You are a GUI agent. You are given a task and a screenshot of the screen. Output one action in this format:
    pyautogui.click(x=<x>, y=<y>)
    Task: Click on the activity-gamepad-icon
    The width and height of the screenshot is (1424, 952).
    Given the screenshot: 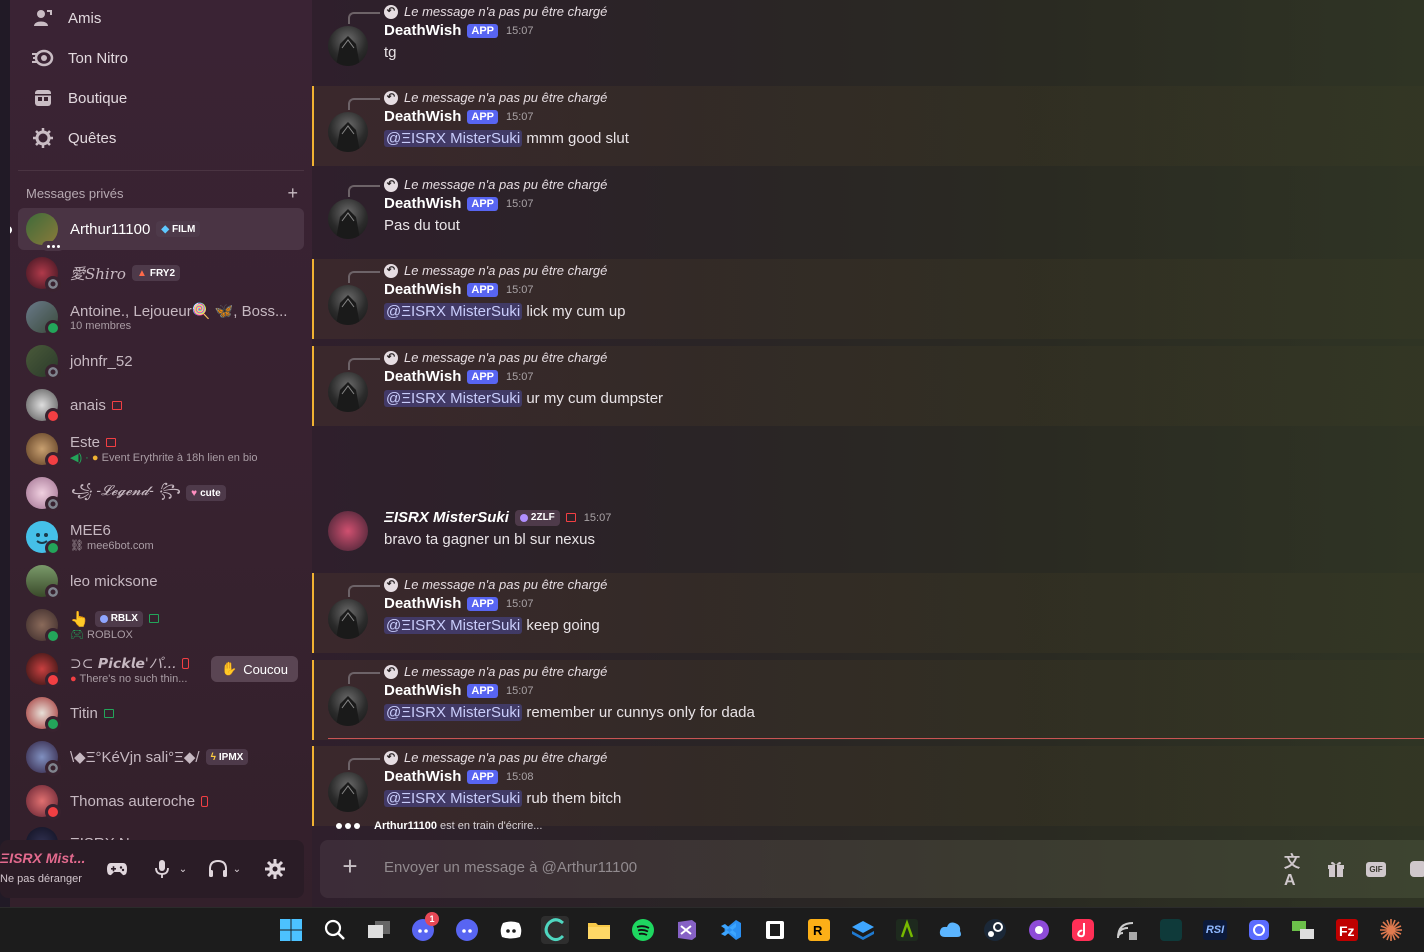 What is the action you would take?
    pyautogui.click(x=117, y=869)
    